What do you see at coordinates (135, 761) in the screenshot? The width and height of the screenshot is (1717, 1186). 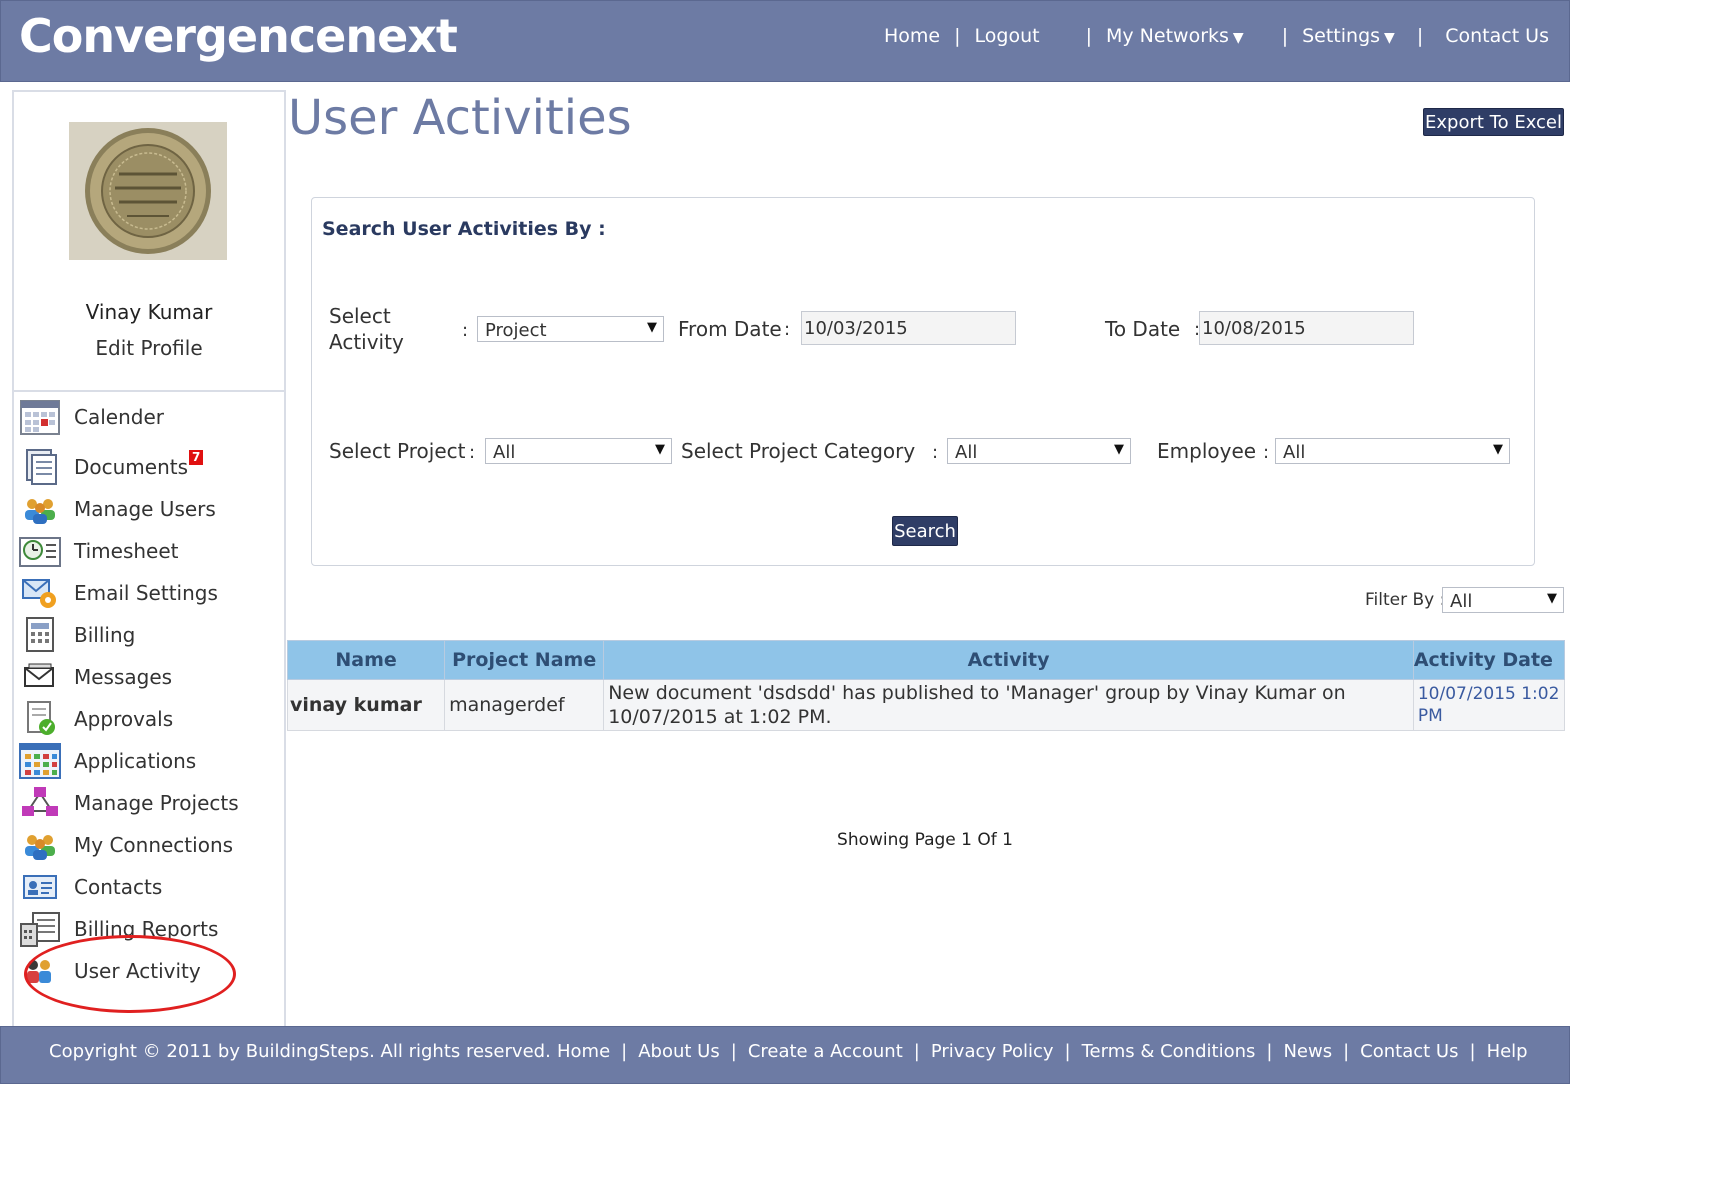 I see `sidebar-item-label: Applications` at bounding box center [135, 761].